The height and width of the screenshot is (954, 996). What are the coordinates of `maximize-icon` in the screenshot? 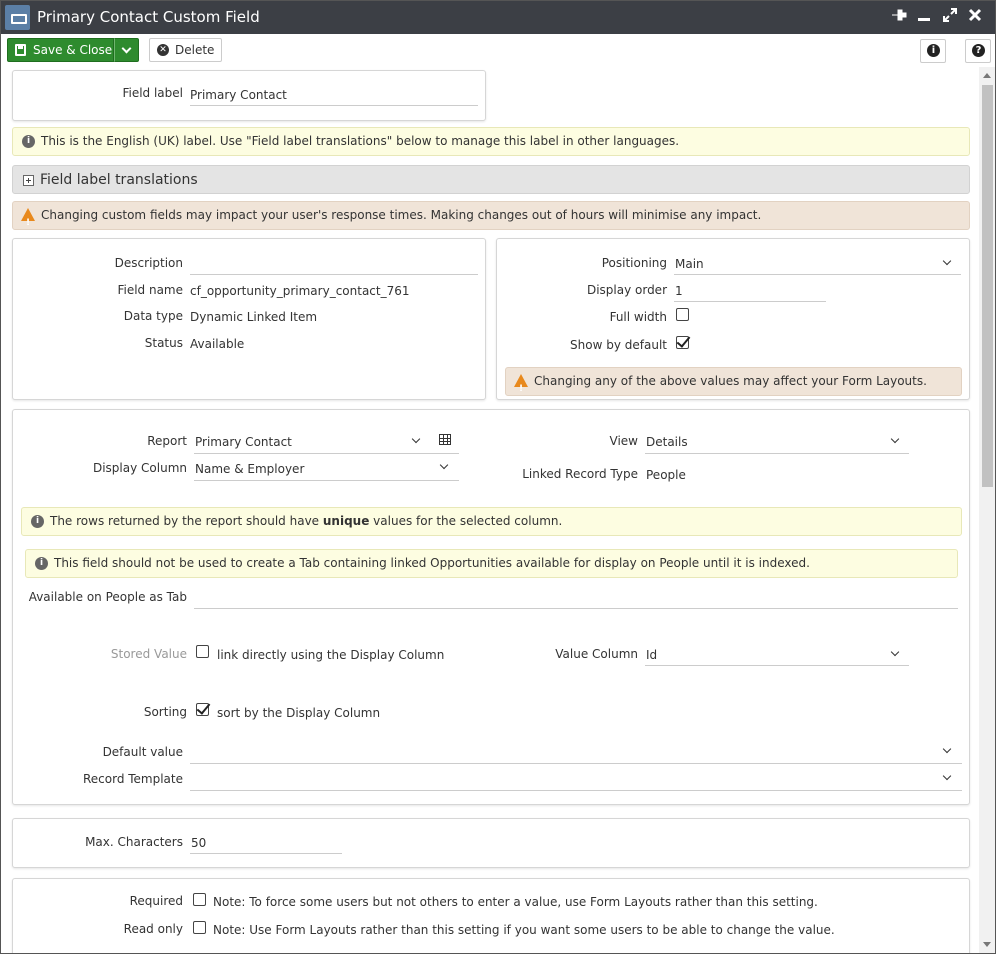 It's located at (950, 17).